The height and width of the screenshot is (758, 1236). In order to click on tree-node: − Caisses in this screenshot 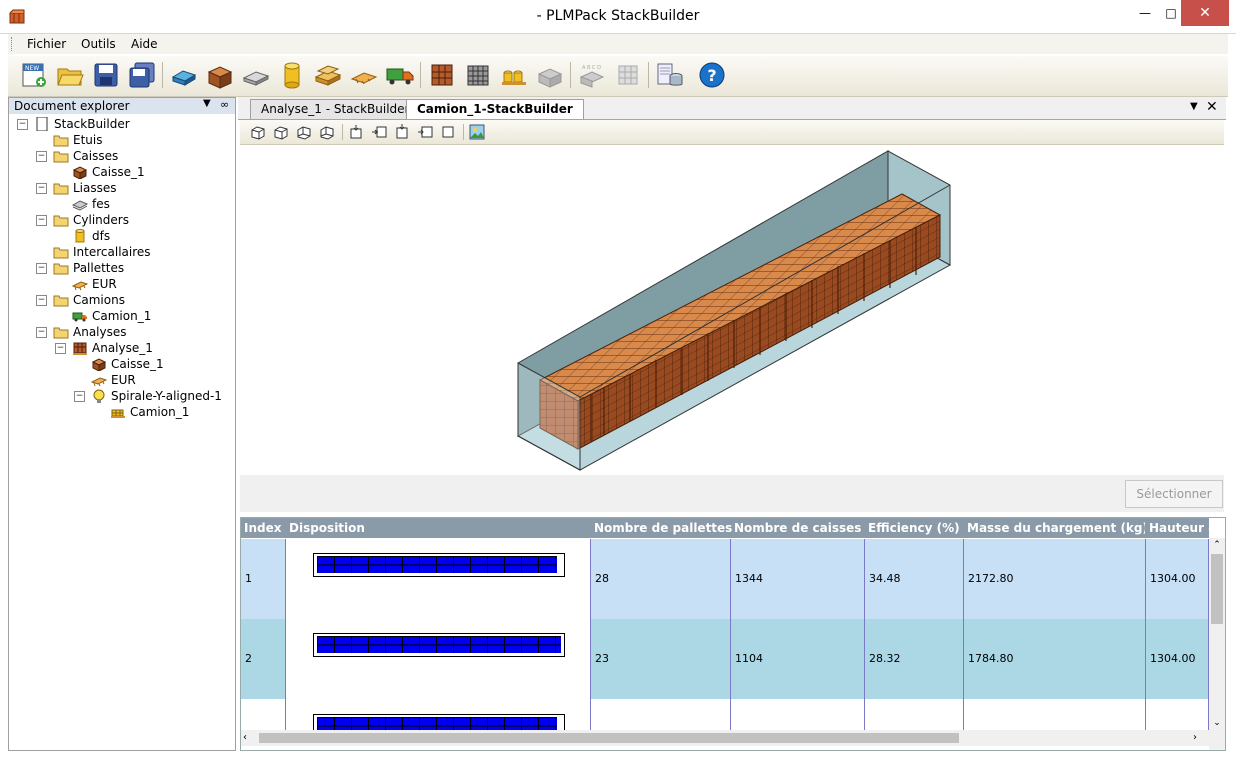, I will do `click(122, 156)`.